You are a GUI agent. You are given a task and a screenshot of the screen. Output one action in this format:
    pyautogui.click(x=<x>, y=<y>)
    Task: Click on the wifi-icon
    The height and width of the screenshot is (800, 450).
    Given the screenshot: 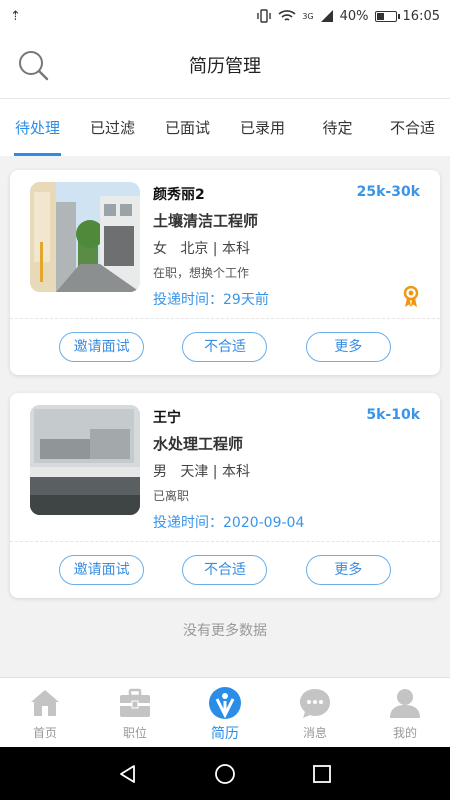 What is the action you would take?
    pyautogui.click(x=287, y=15)
    